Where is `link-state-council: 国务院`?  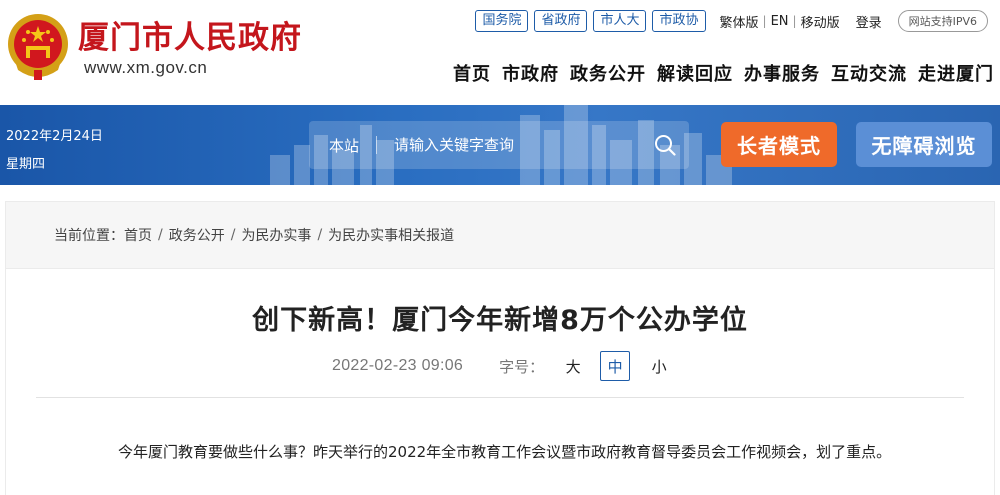
link-state-council: 国务院 is located at coordinates (502, 21).